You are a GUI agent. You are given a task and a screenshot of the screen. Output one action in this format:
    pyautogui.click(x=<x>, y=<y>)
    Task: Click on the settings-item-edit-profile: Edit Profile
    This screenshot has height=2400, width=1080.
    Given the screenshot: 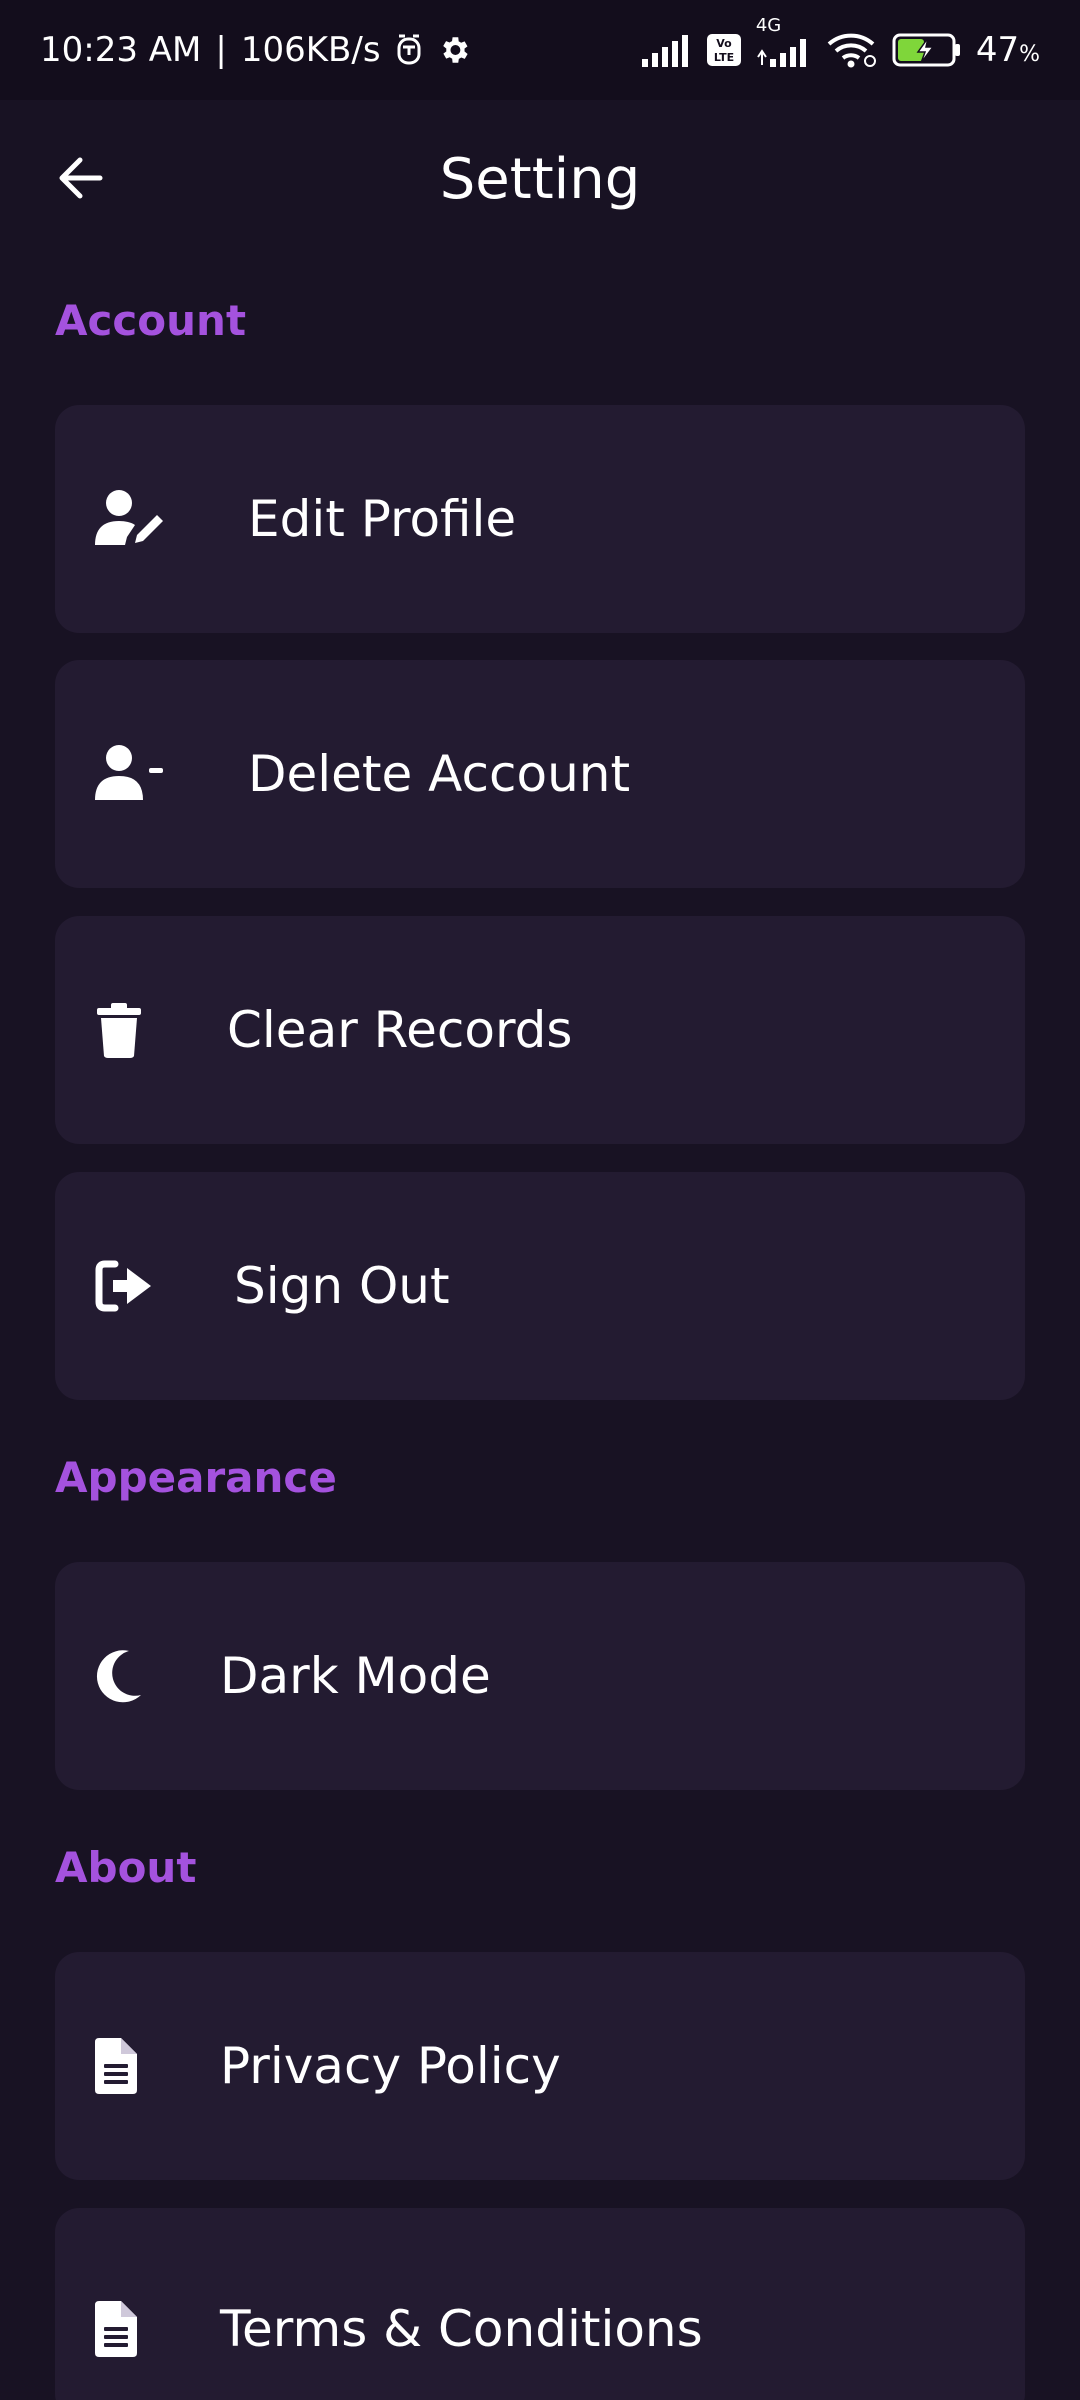 What is the action you would take?
    pyautogui.click(x=540, y=519)
    